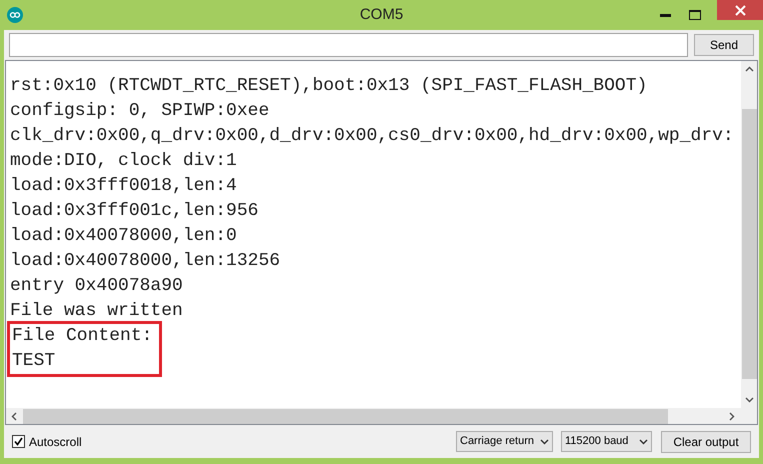  I want to click on close-icon, so click(740, 10).